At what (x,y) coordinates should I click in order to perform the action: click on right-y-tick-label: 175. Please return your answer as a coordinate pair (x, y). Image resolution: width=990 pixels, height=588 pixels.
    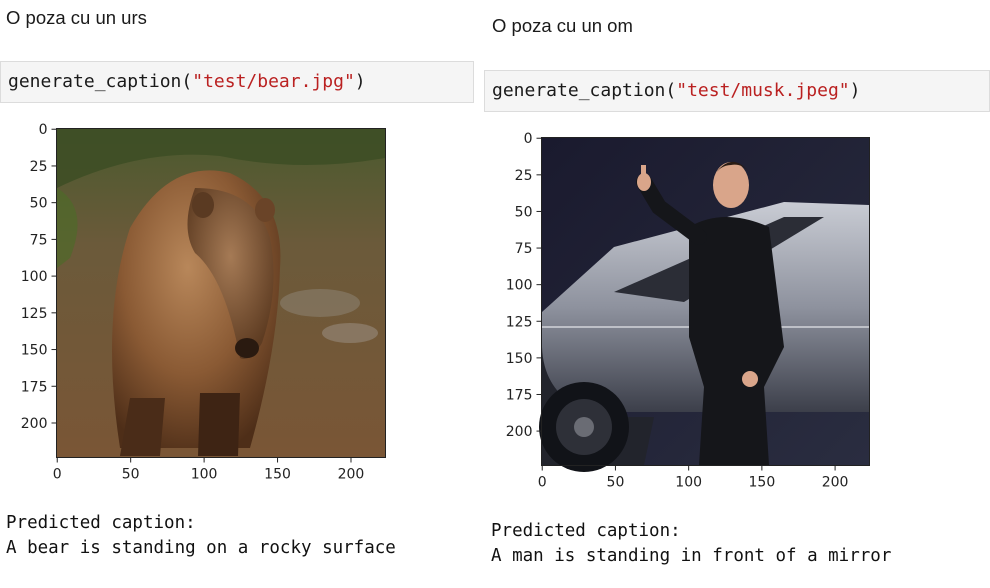
    Looking at the image, I should click on (519, 395).